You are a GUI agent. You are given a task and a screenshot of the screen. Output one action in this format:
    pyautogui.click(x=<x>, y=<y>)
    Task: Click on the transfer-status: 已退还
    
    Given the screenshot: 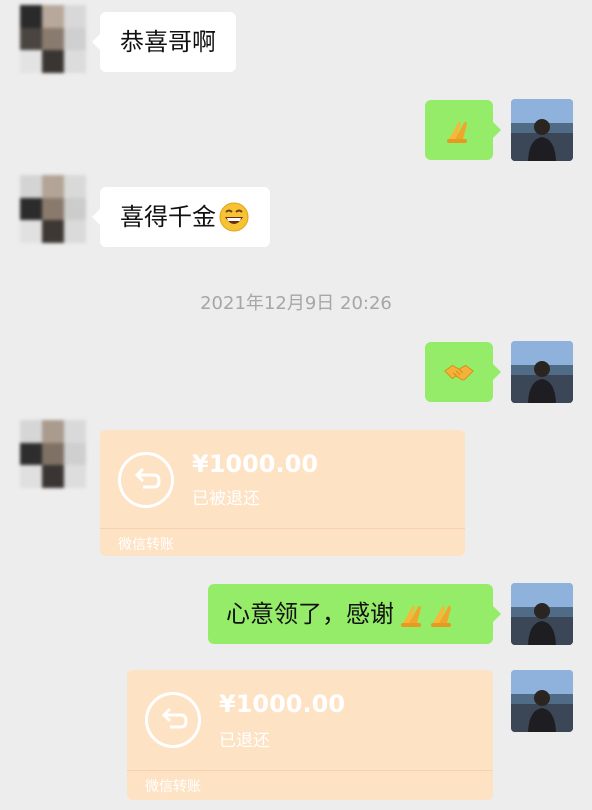 What is the action you would take?
    pyautogui.click(x=244, y=741)
    